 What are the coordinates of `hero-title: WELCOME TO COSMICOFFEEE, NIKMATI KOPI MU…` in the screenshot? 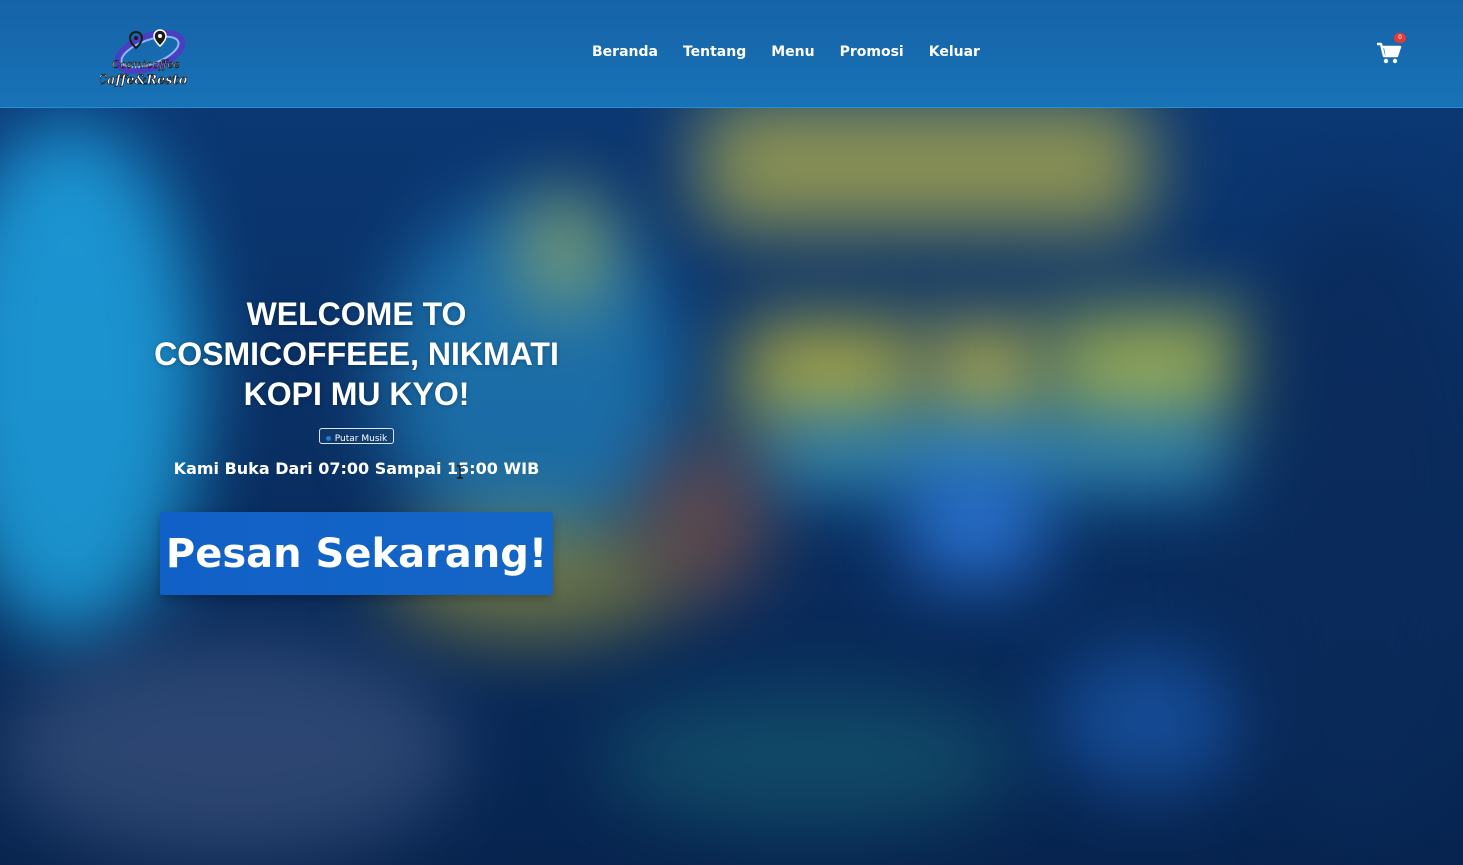 It's located at (356, 354).